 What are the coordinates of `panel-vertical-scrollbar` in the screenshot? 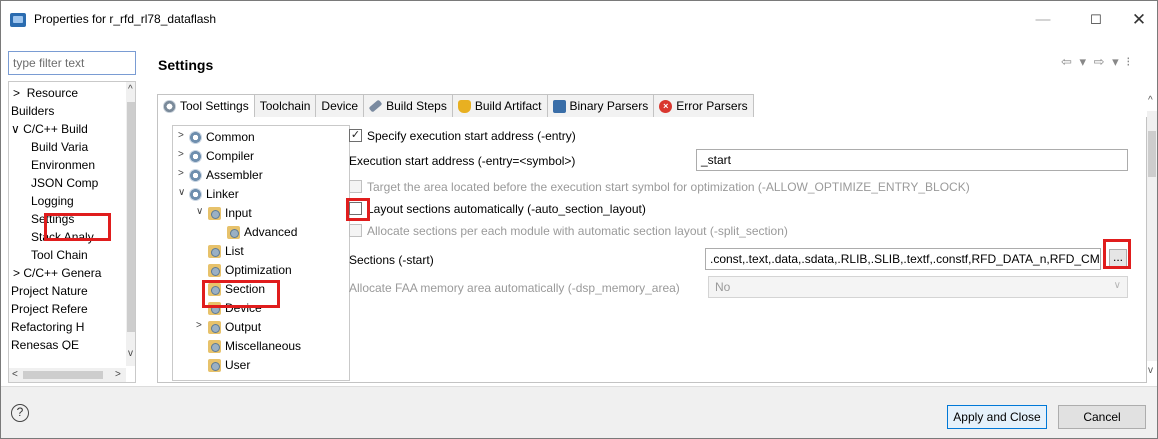 It's located at (1152, 236).